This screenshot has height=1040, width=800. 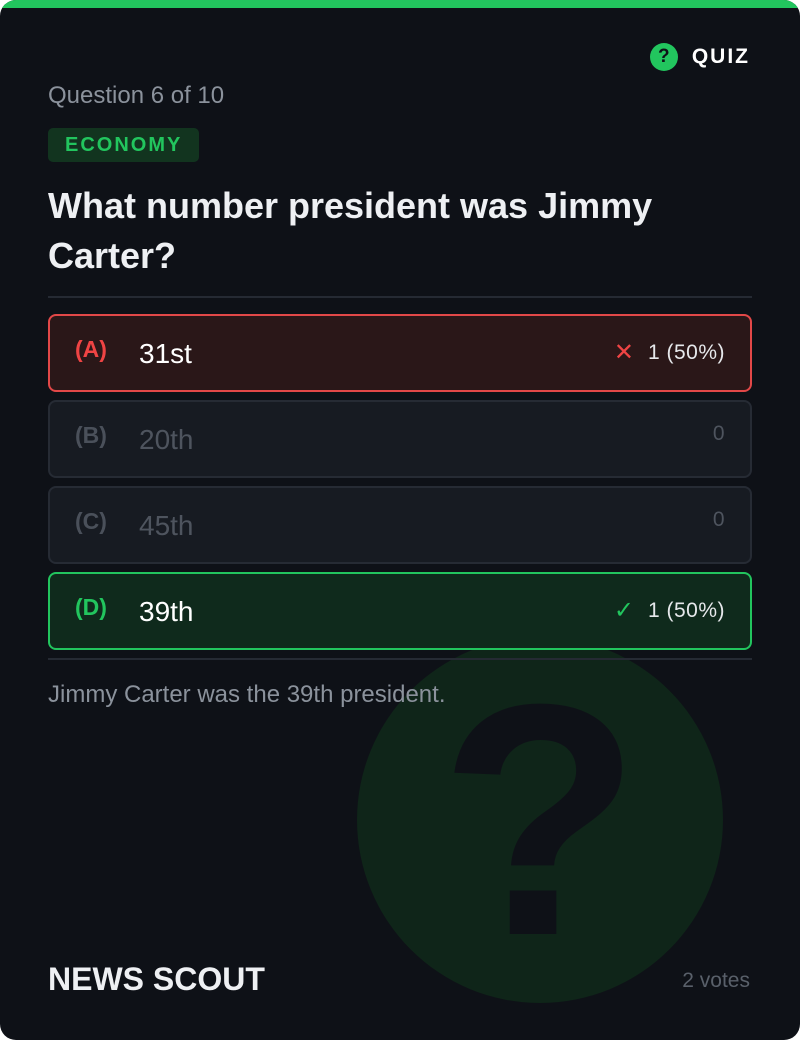 I want to click on accent-bar, so click(x=400, y=4).